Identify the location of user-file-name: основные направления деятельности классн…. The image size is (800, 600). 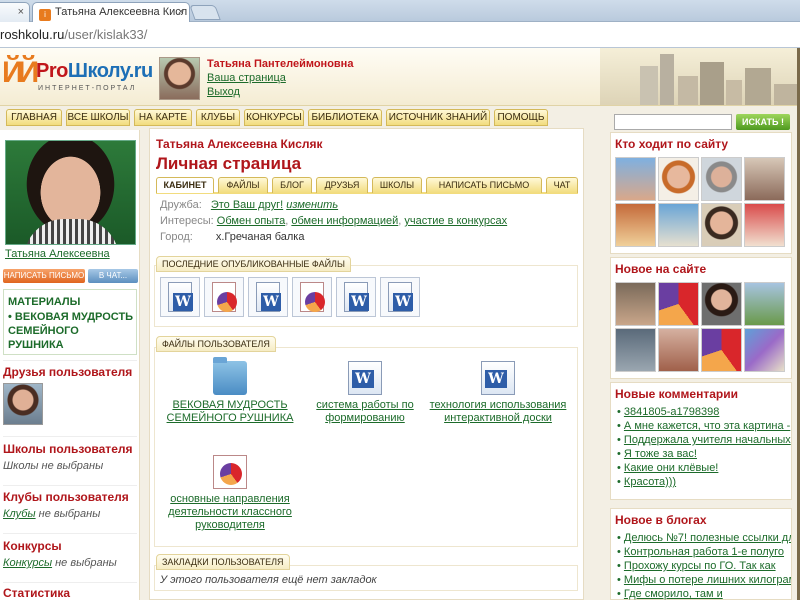
(230, 512).